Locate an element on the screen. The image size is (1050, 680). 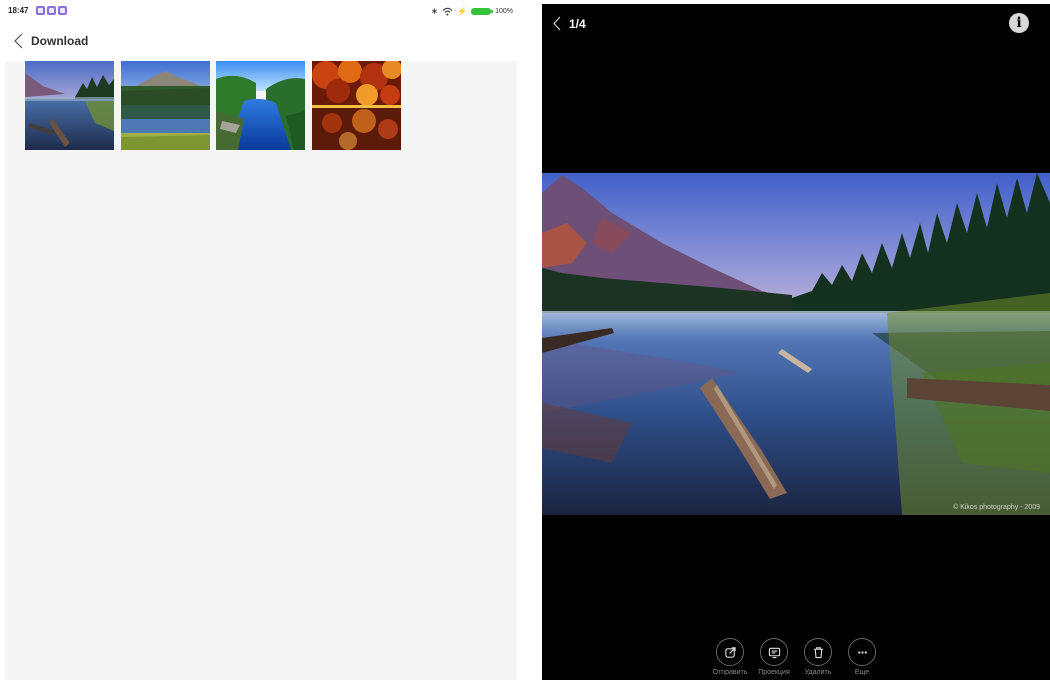
share-button: Отправить is located at coordinates (730, 657).